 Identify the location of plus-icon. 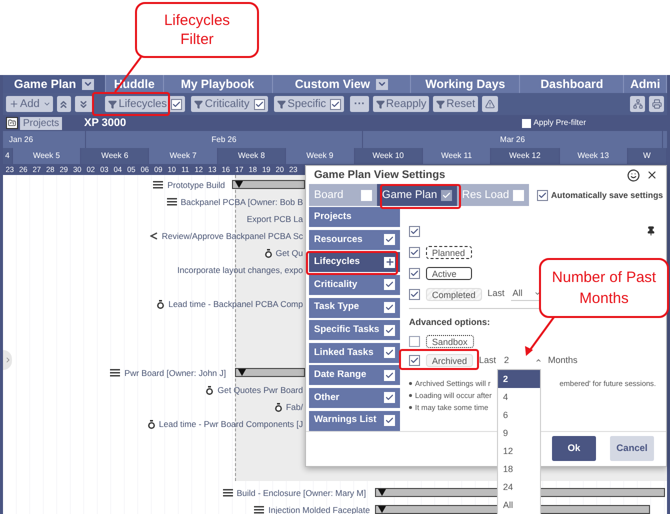
(14, 104).